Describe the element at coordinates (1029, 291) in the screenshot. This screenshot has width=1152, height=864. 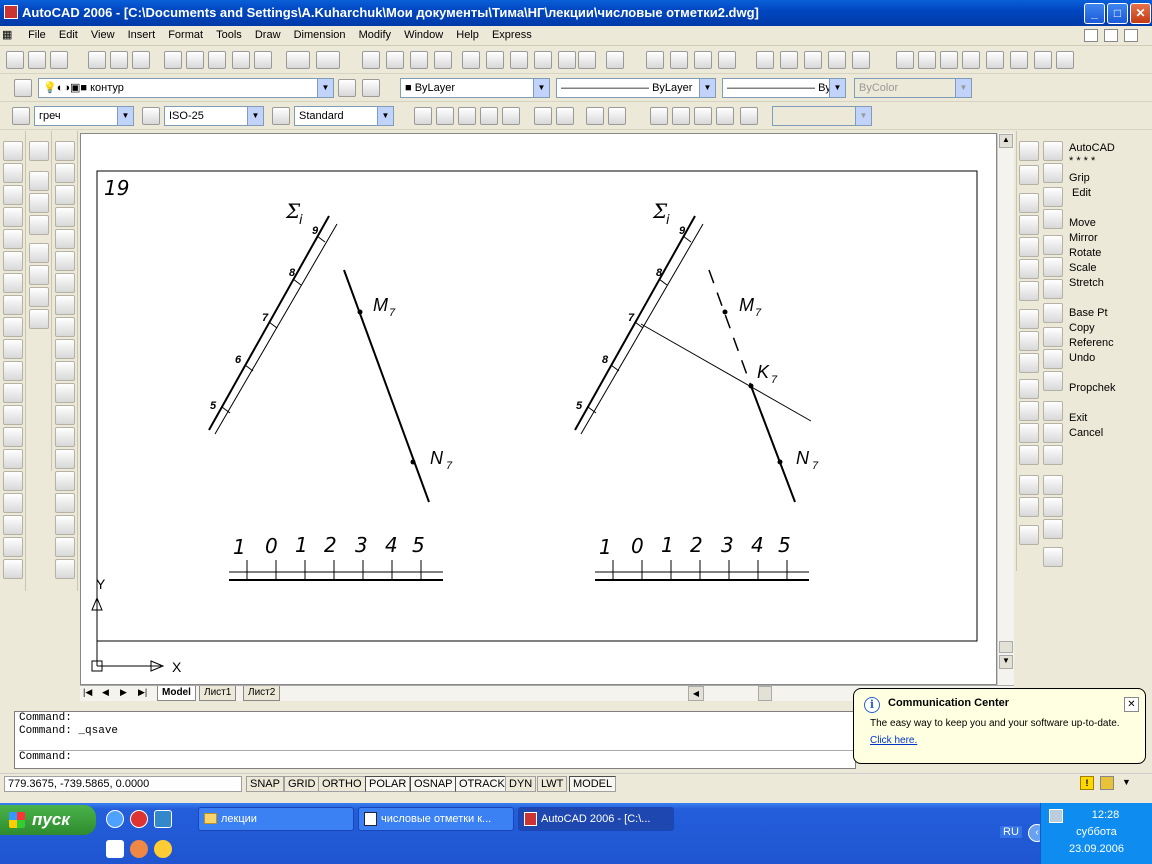
I see `snap-extension-icon` at that location.